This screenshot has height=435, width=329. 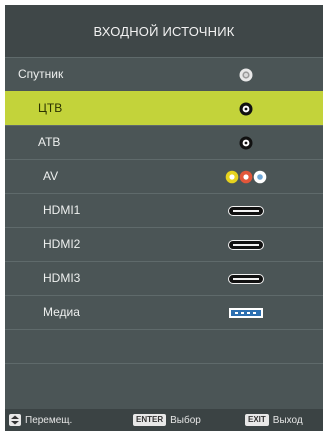 I want to click on av-rca-icon, so click(x=246, y=176).